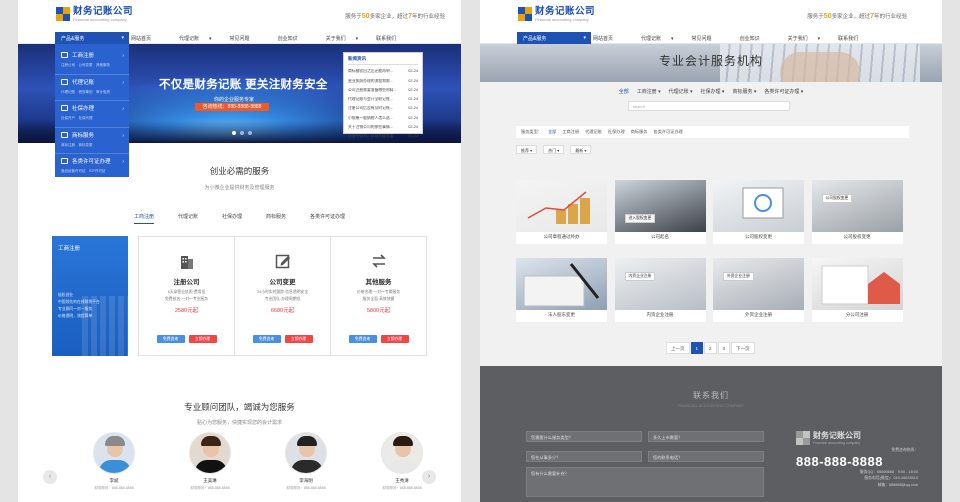 This screenshot has width=960, height=502. What do you see at coordinates (660, 212) in the screenshot?
I see `product-card: 进入股权变更 公司起名` at bounding box center [660, 212].